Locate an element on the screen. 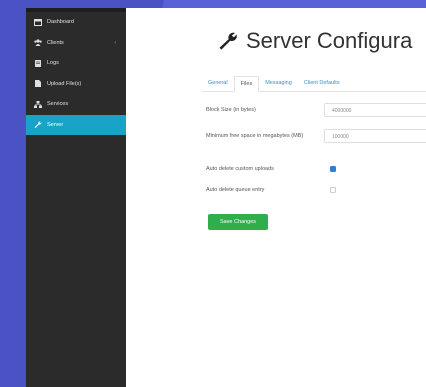  chevron-left-icon: ‹ is located at coordinates (115, 42).